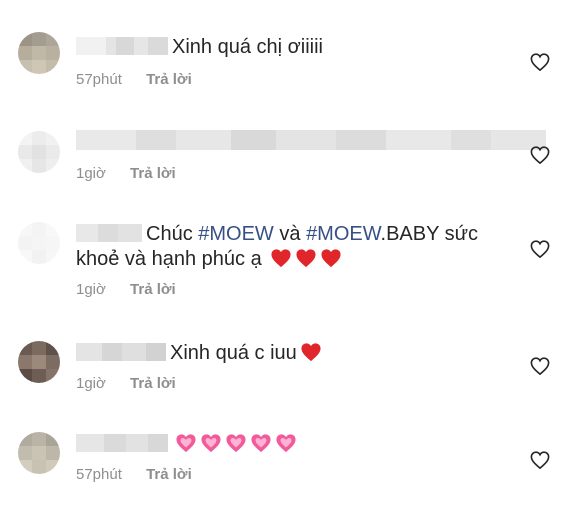 The width and height of the screenshot is (580, 519). What do you see at coordinates (311, 140) in the screenshot?
I see `blurred-comment-text` at bounding box center [311, 140].